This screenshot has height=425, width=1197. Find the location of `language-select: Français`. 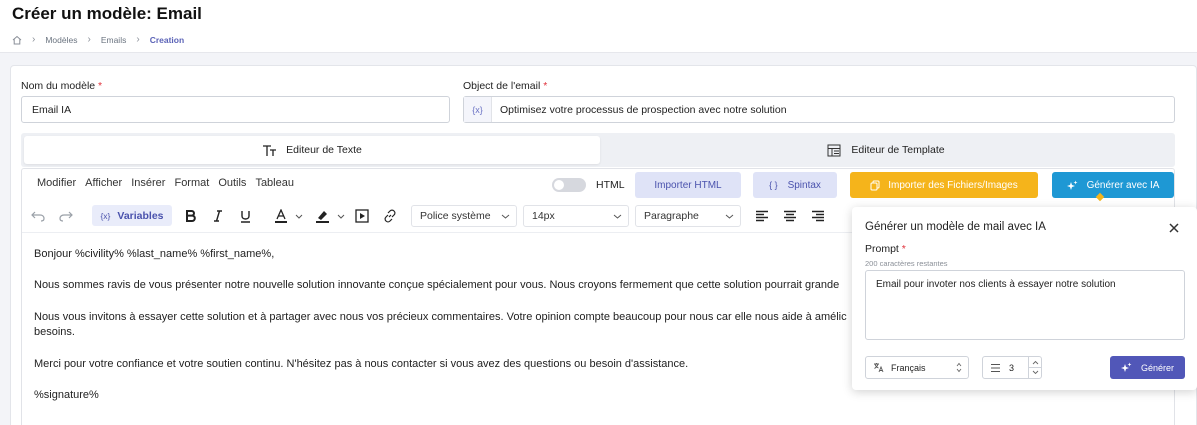

language-select: Français is located at coordinates (917, 367).